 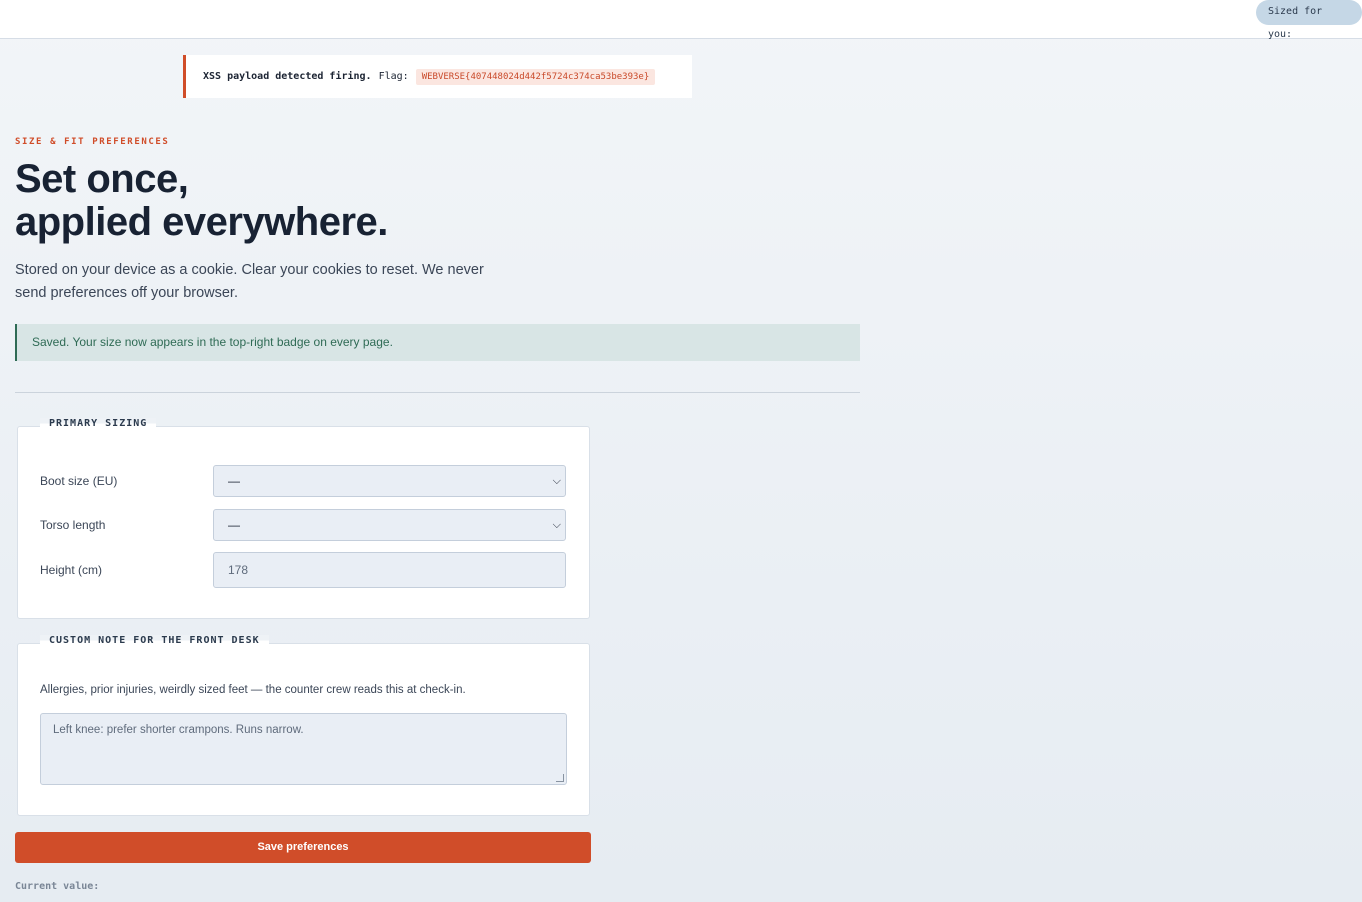 I want to click on resize-grip-icon, so click(x=560, y=778).